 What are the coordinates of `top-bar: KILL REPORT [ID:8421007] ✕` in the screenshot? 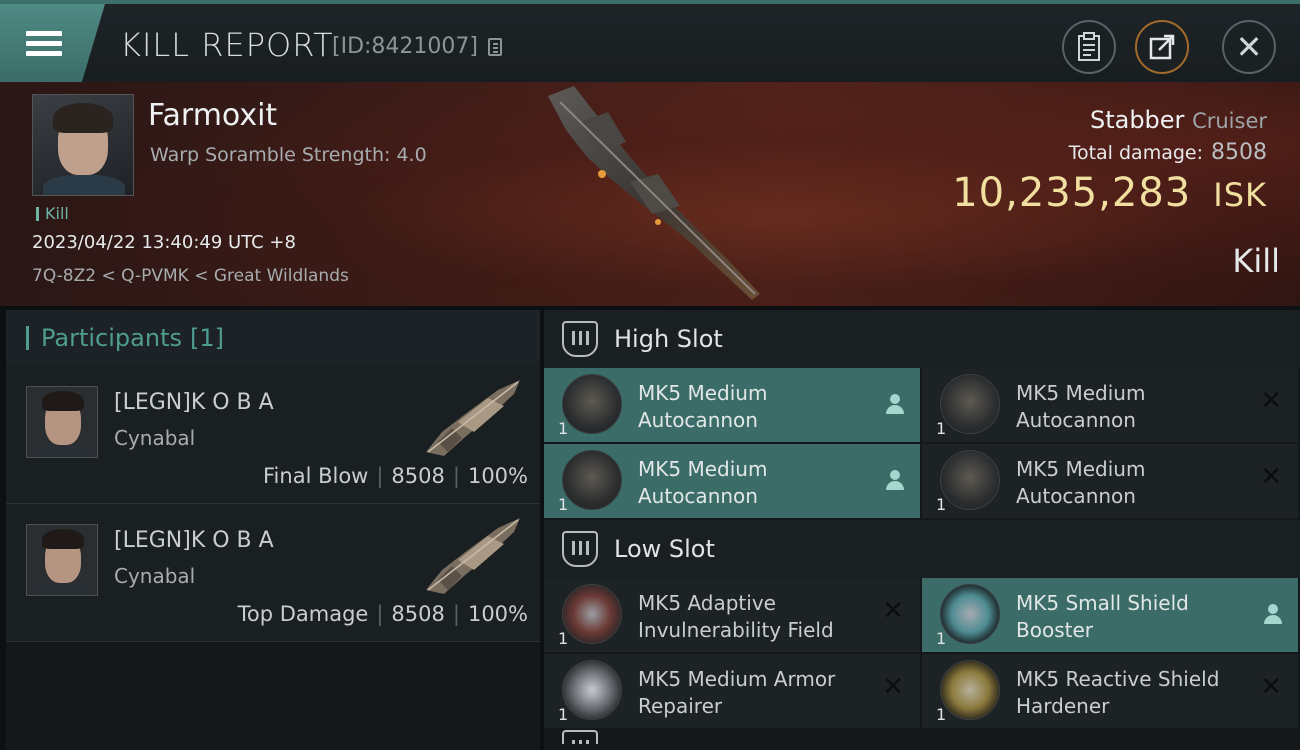 It's located at (650, 41).